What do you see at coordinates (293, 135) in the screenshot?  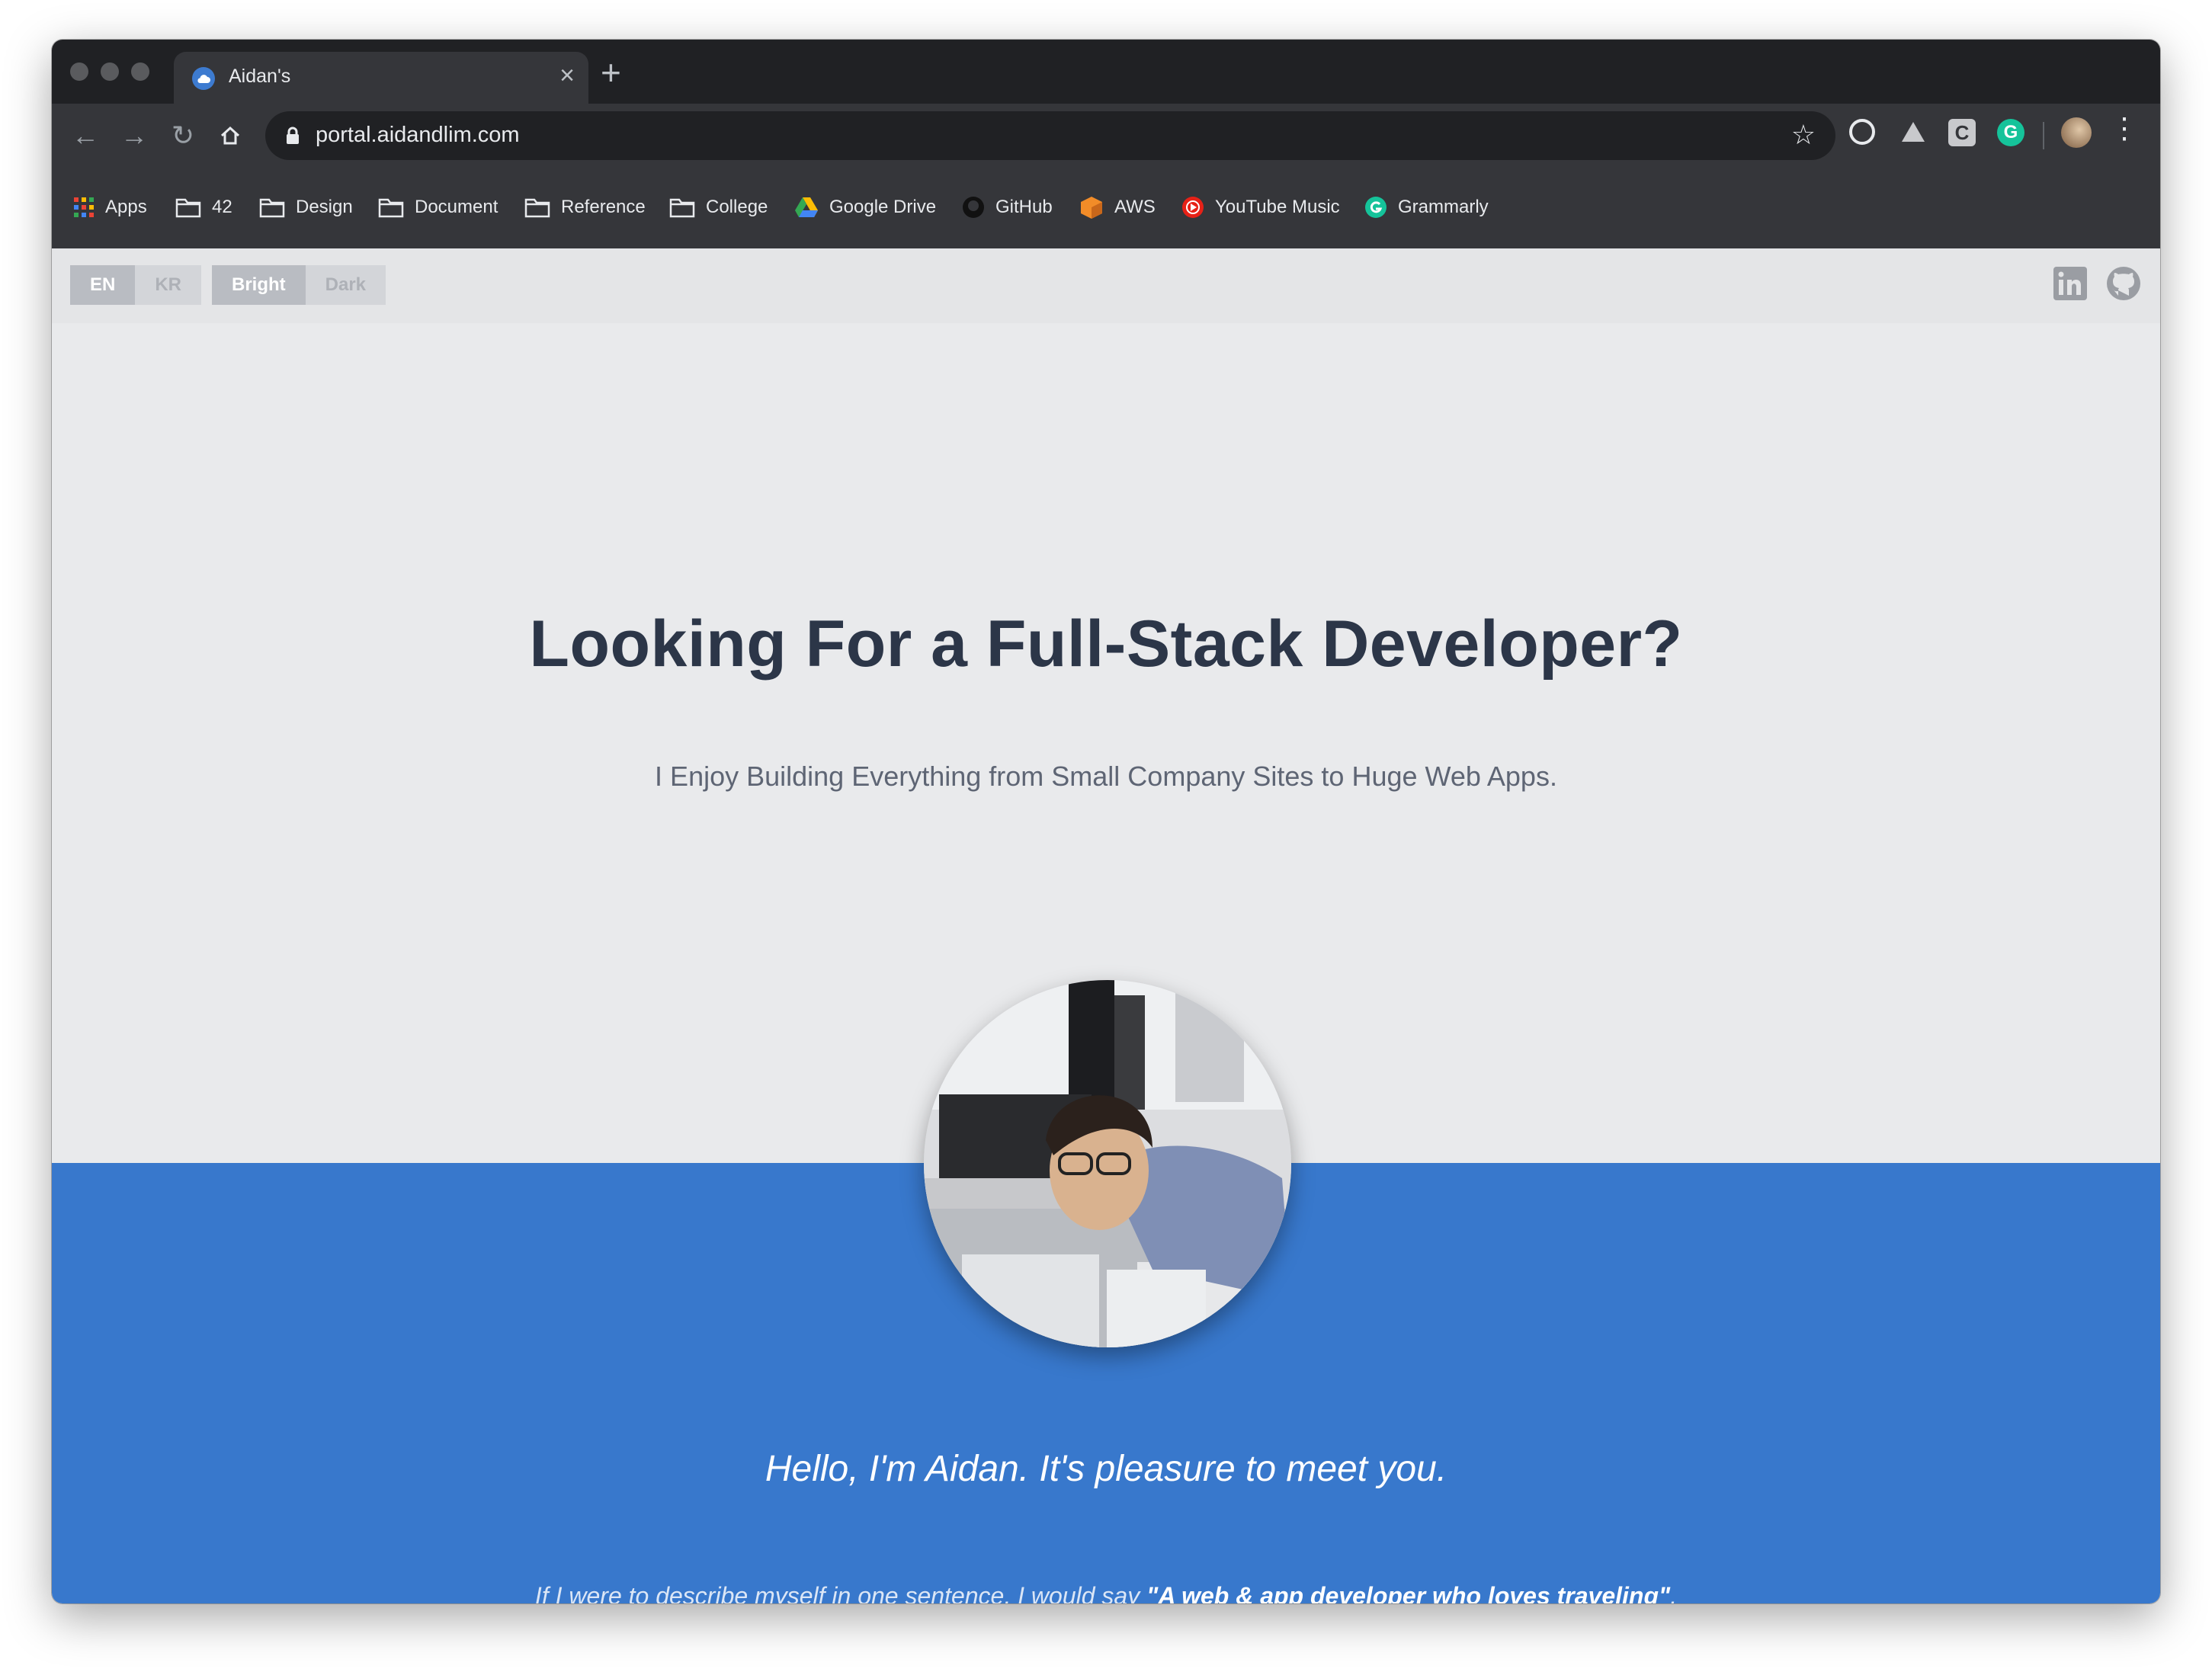 I see `lock-icon` at bounding box center [293, 135].